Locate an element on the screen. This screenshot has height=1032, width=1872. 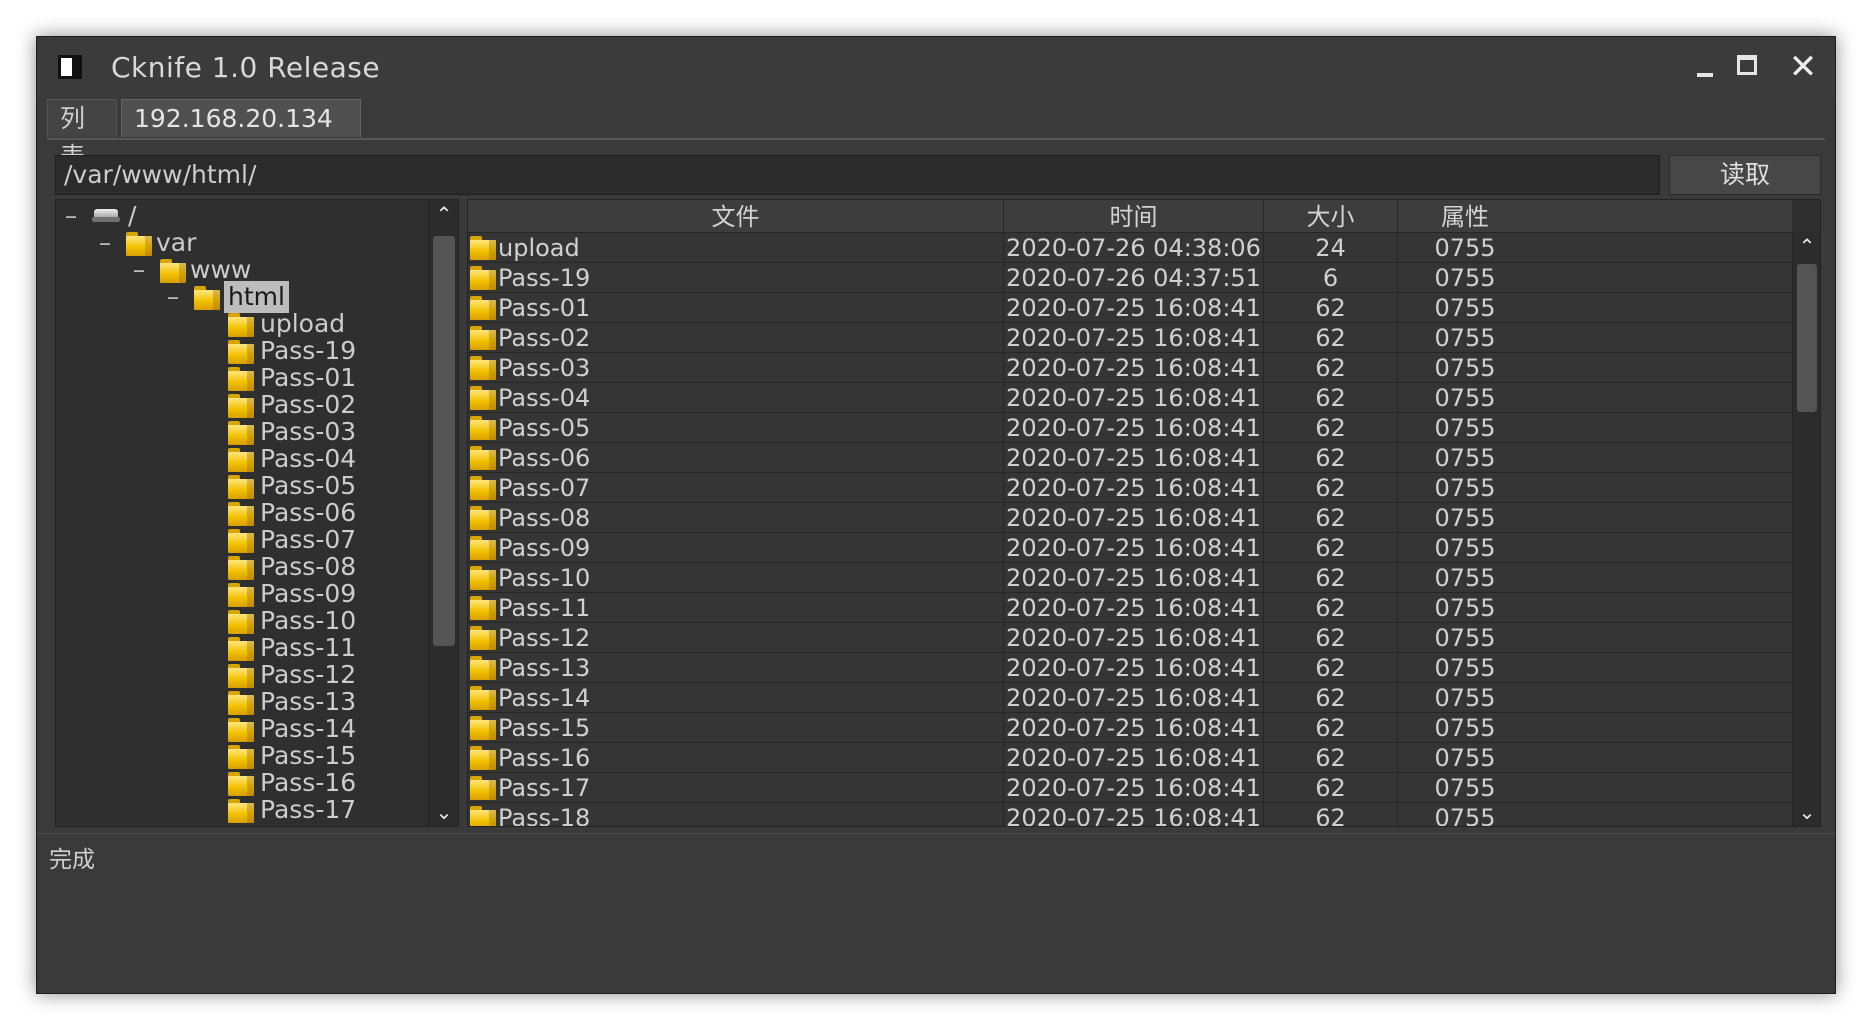
cell-name: Pass-10 is located at coordinates (736, 577).